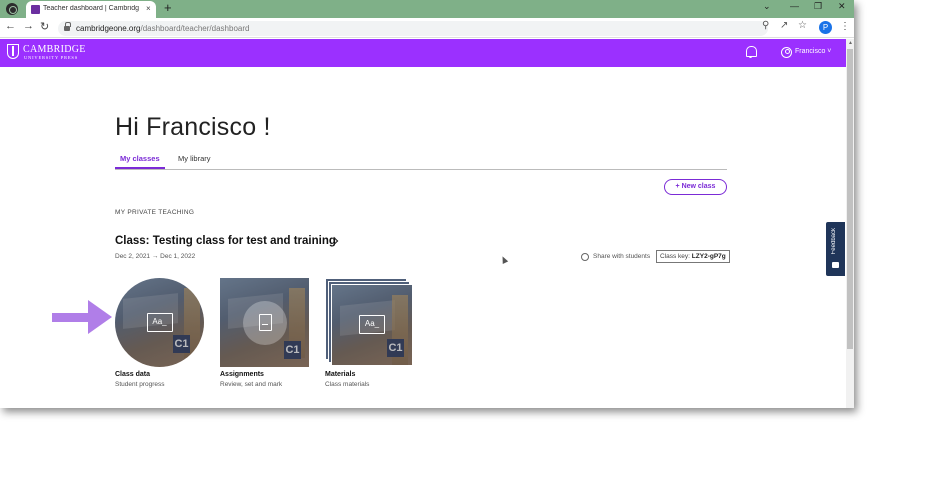 The height and width of the screenshot is (490, 926). I want to click on browser-tab-active: Teacher dashboard | Cambridge ×, so click(91, 9).